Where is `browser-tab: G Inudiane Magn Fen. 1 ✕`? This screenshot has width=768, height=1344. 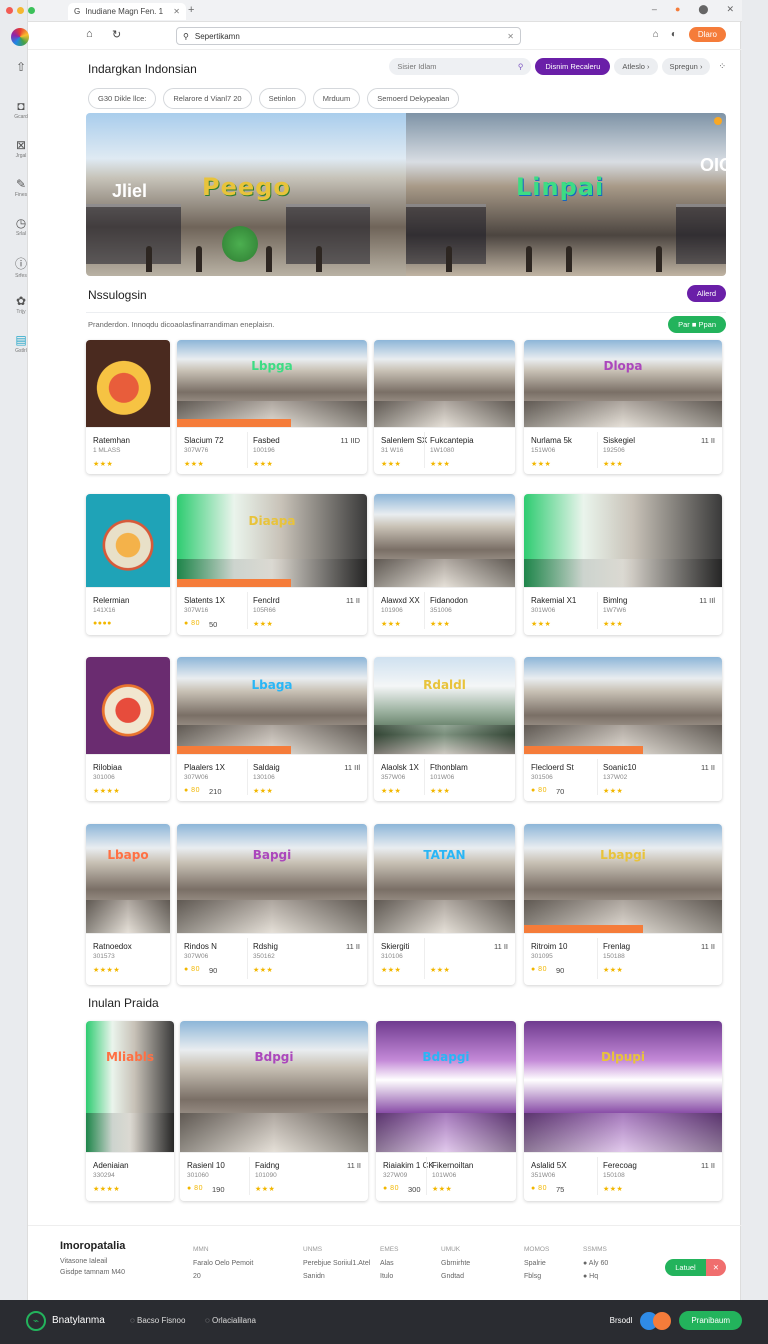 browser-tab: G Inudiane Magn Fen. 1 ✕ is located at coordinates (127, 11).